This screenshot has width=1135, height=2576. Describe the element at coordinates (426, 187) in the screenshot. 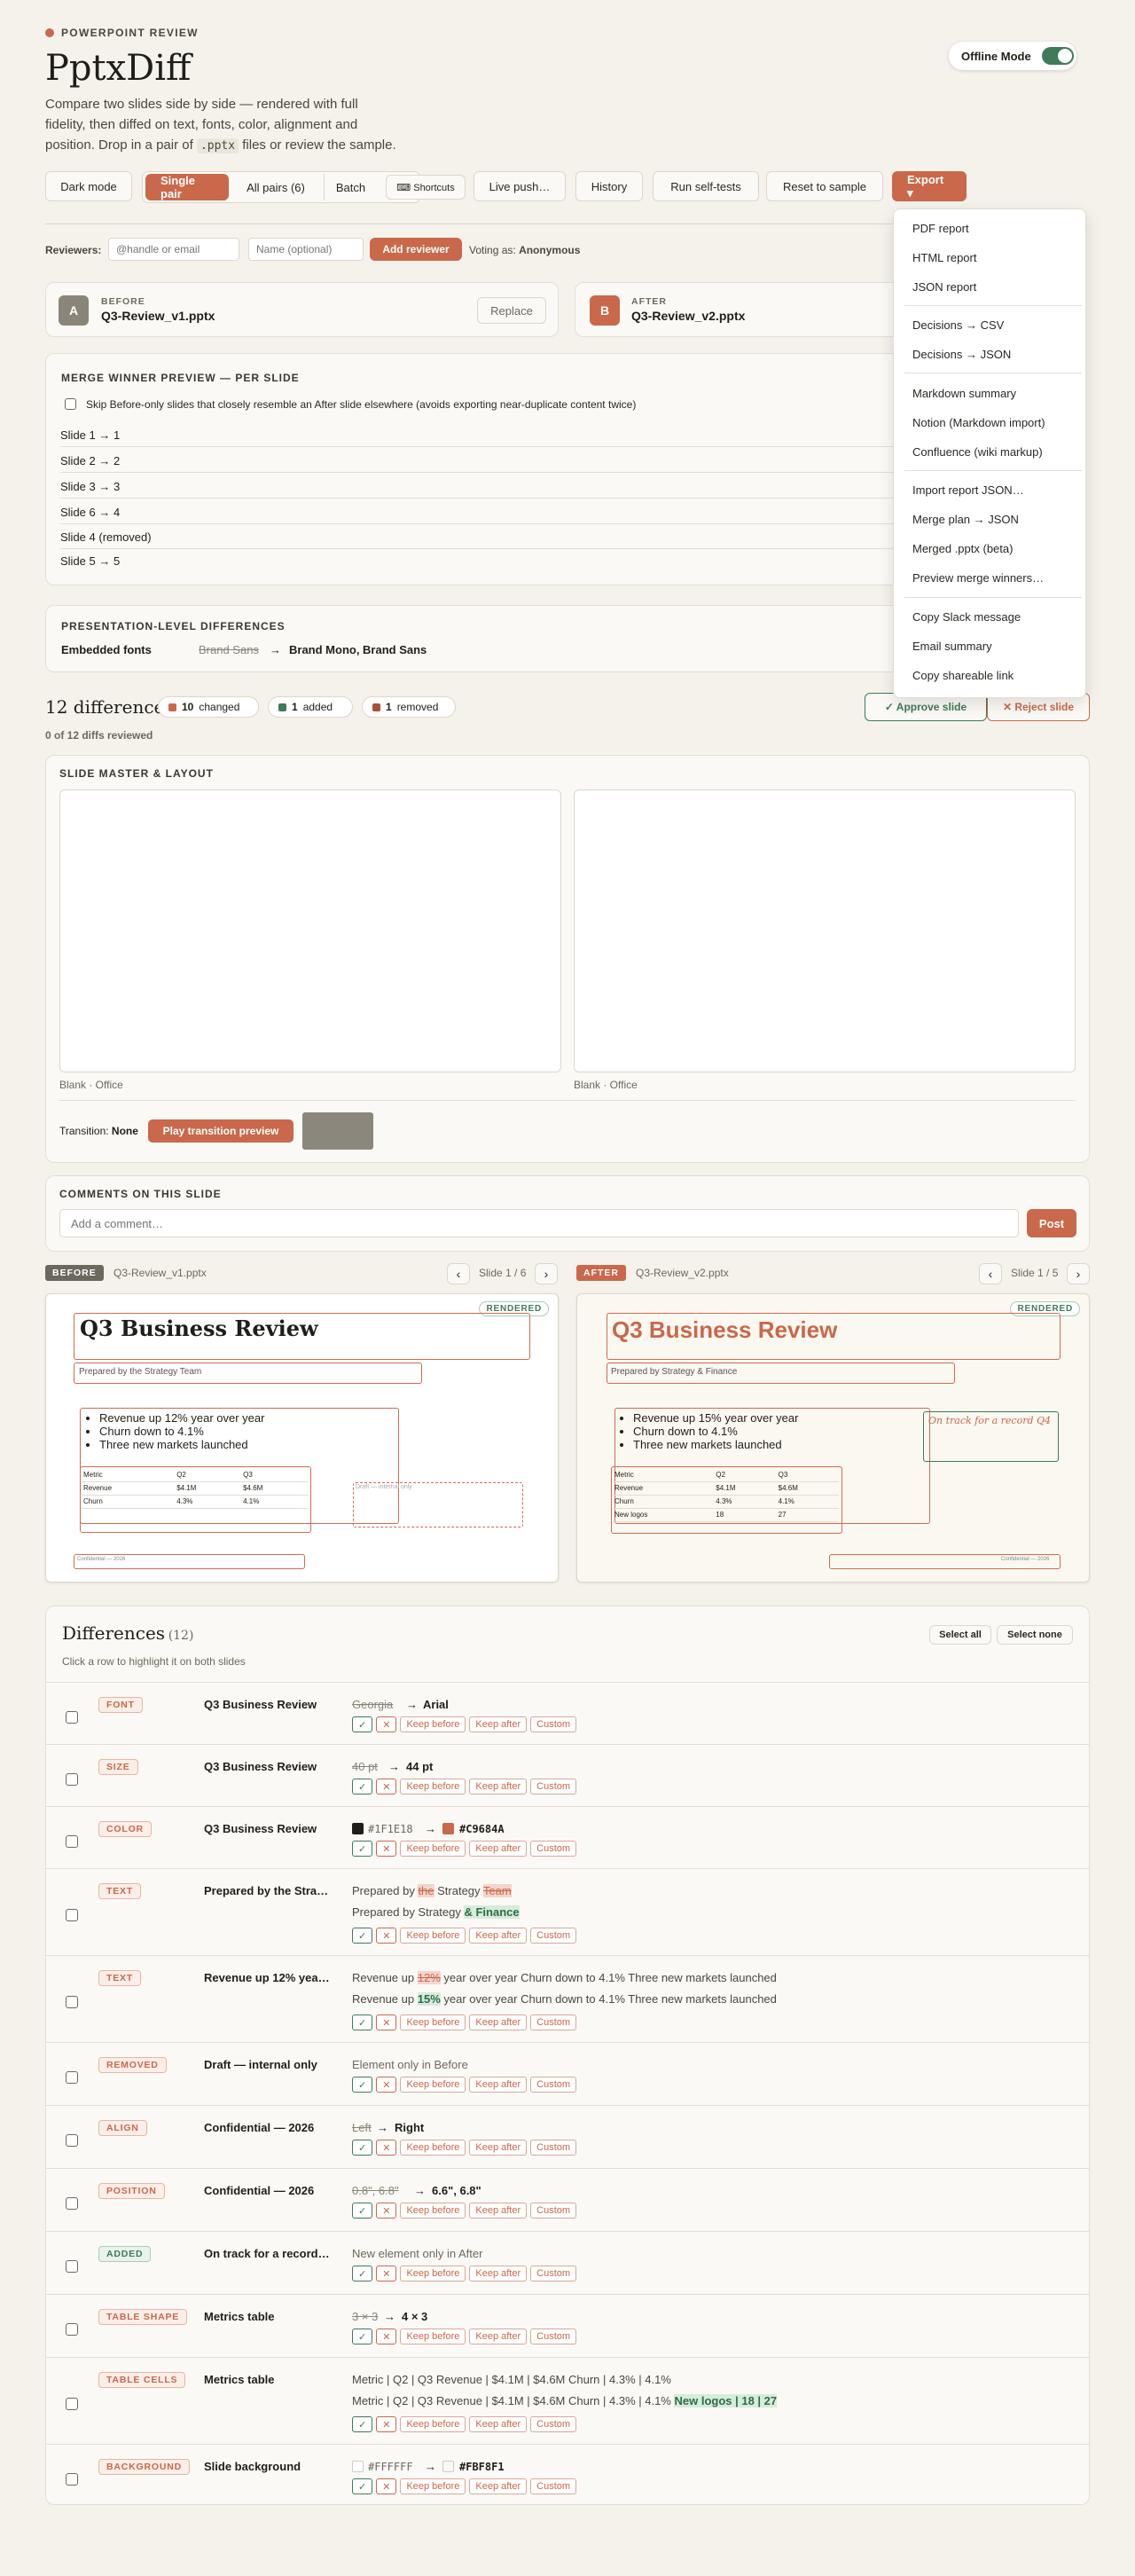

I see `shortcuts-button: ⌨ Shortcuts` at that location.